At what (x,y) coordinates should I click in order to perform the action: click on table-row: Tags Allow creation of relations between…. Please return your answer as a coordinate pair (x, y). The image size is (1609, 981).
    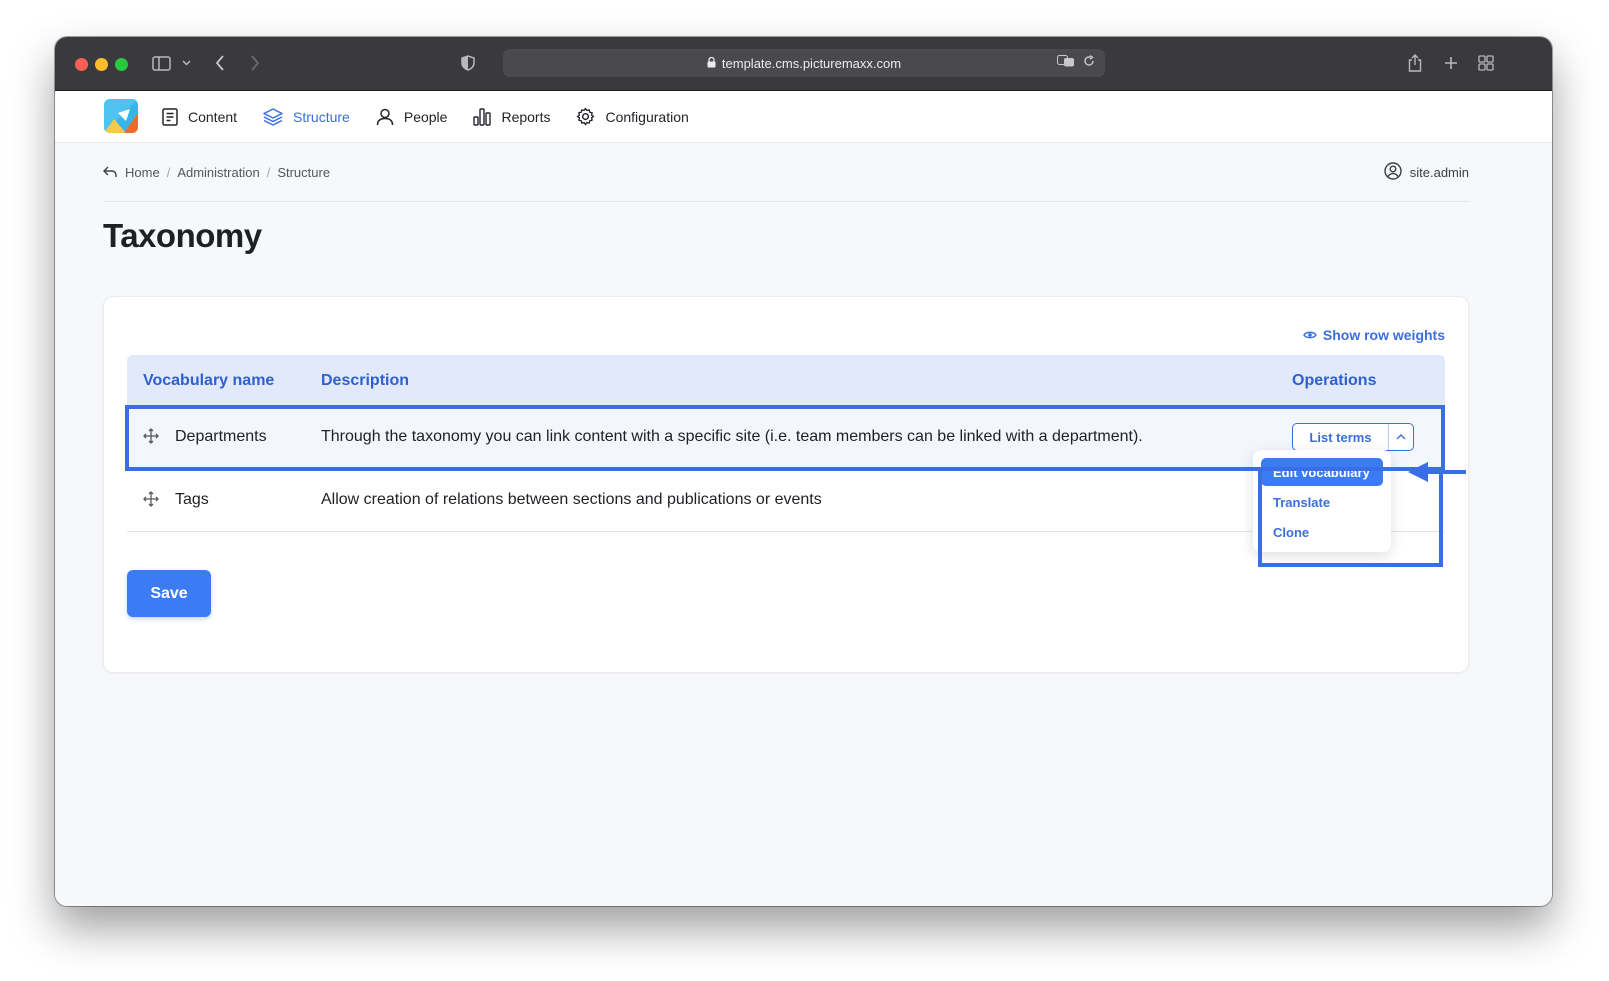
    Looking at the image, I should click on (786, 500).